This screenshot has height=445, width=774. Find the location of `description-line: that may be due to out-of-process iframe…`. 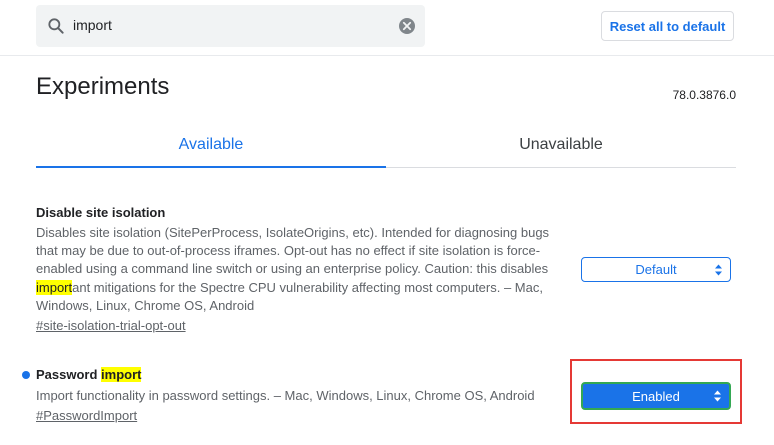

description-line: that may be due to out-of-process iframe… is located at coordinates (288, 251).